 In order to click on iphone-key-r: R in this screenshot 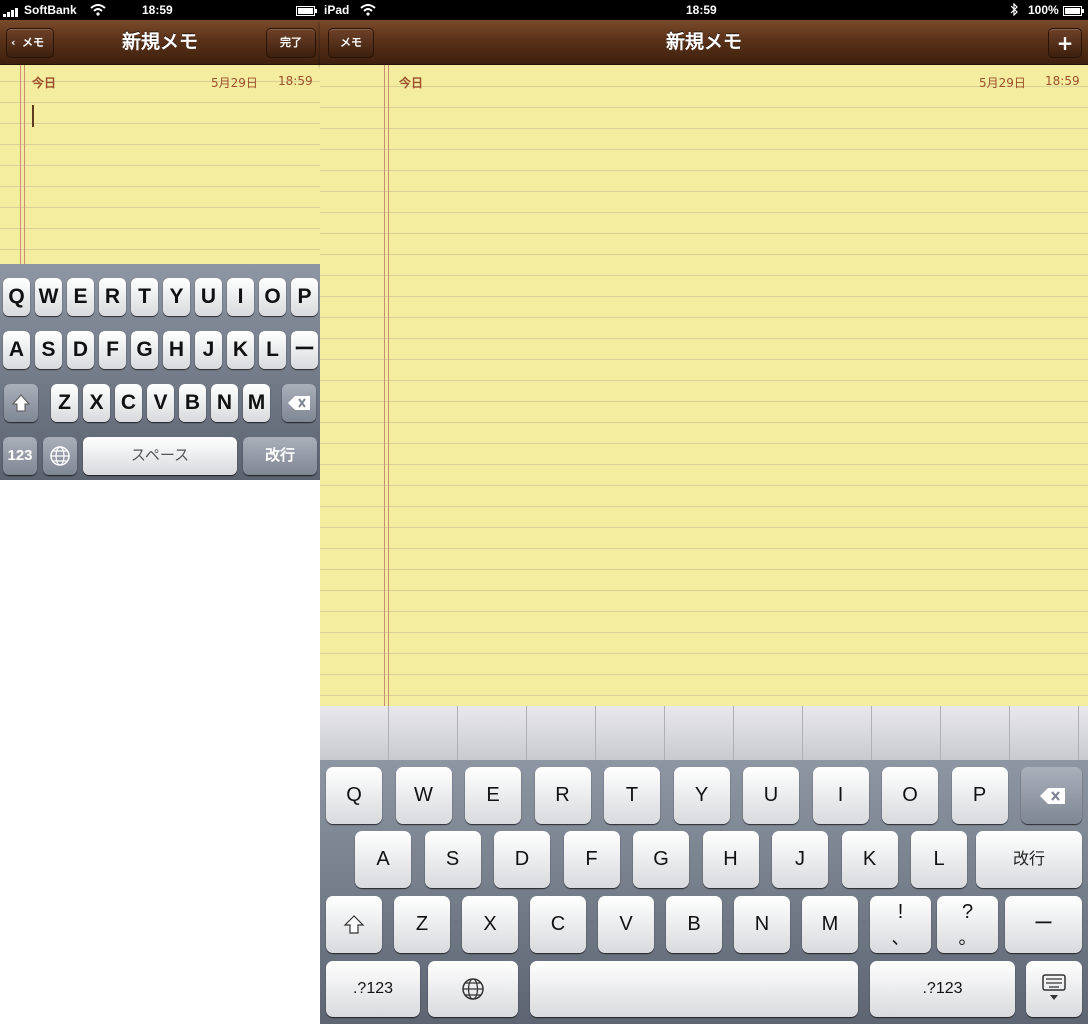, I will do `click(112, 297)`.